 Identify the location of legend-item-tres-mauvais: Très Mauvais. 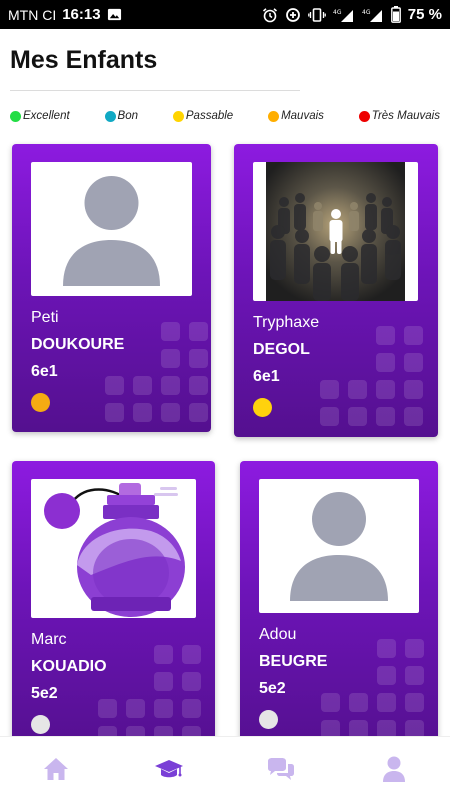
(399, 116).